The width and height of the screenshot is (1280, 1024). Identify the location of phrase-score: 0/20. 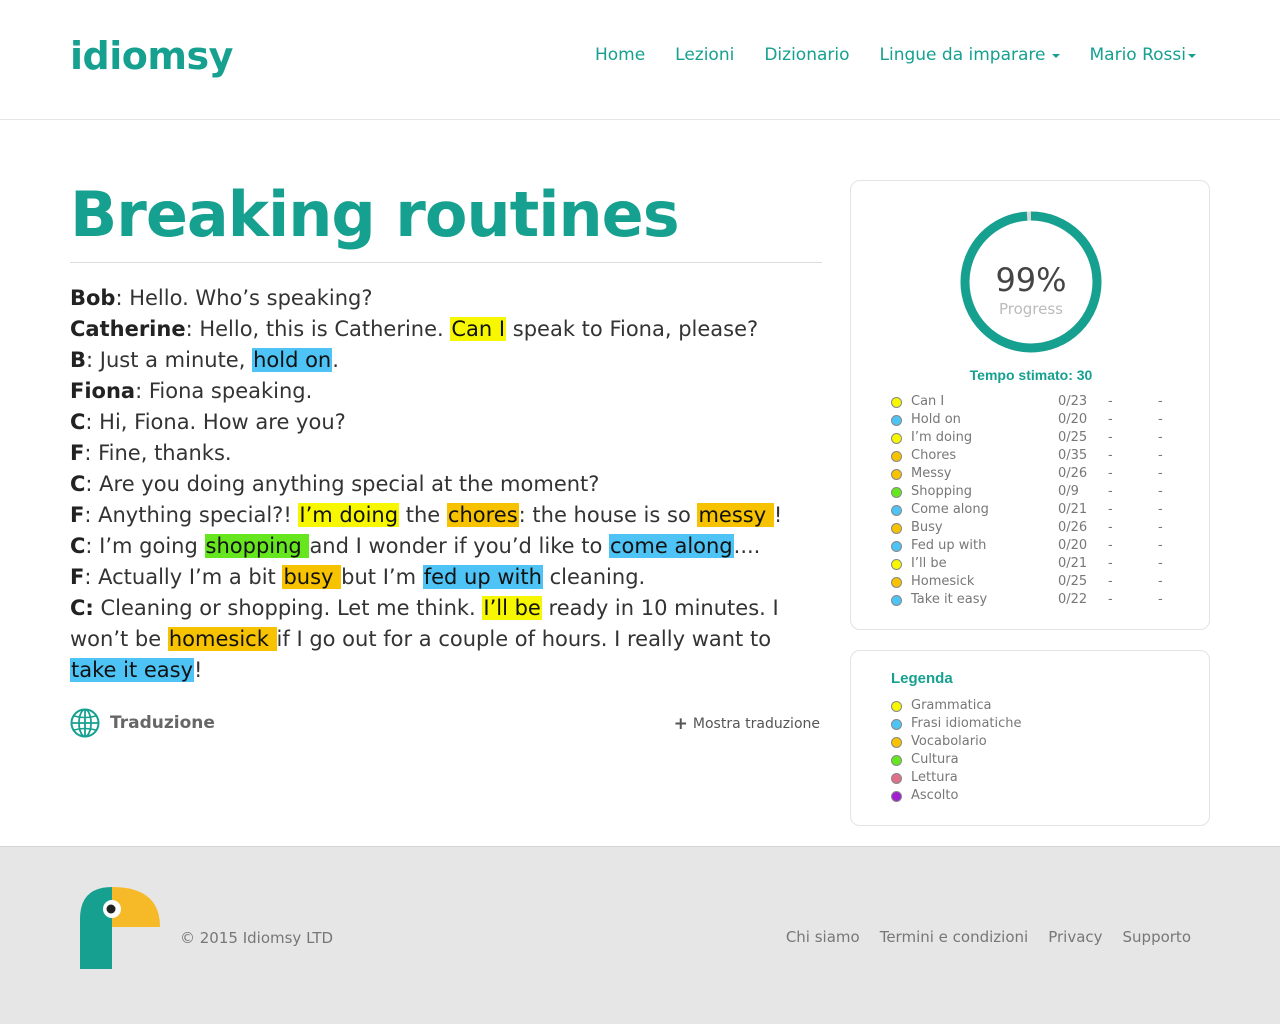
(1073, 419).